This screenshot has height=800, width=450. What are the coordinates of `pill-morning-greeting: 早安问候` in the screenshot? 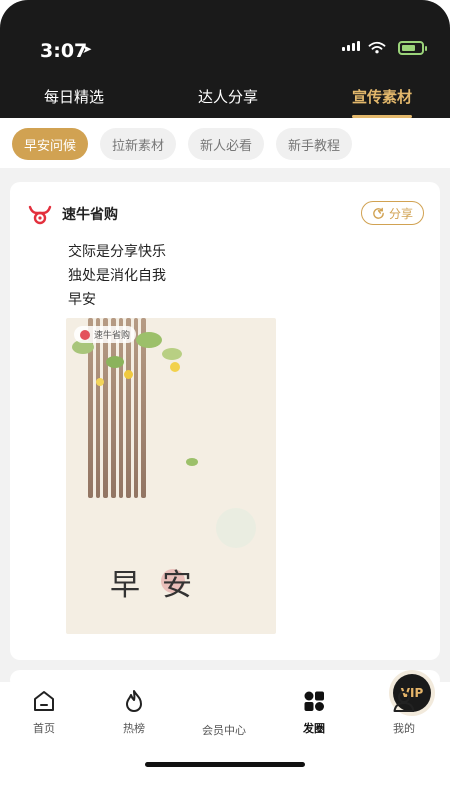 It's located at (50, 144).